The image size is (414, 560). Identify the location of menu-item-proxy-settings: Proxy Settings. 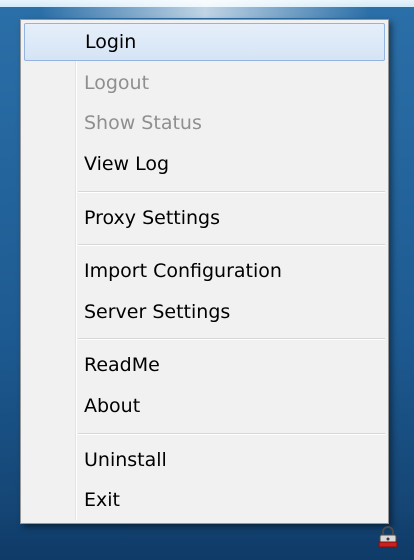
(204, 218).